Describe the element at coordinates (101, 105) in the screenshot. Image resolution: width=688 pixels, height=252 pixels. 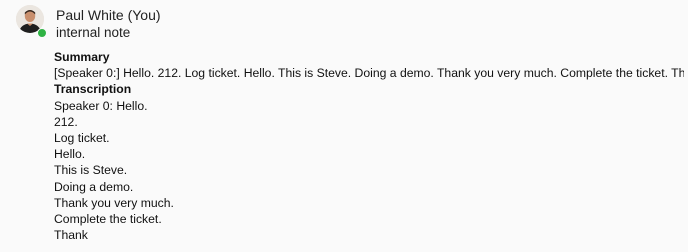
I see `transcription-line: Speaker 0: Hello.` at that location.